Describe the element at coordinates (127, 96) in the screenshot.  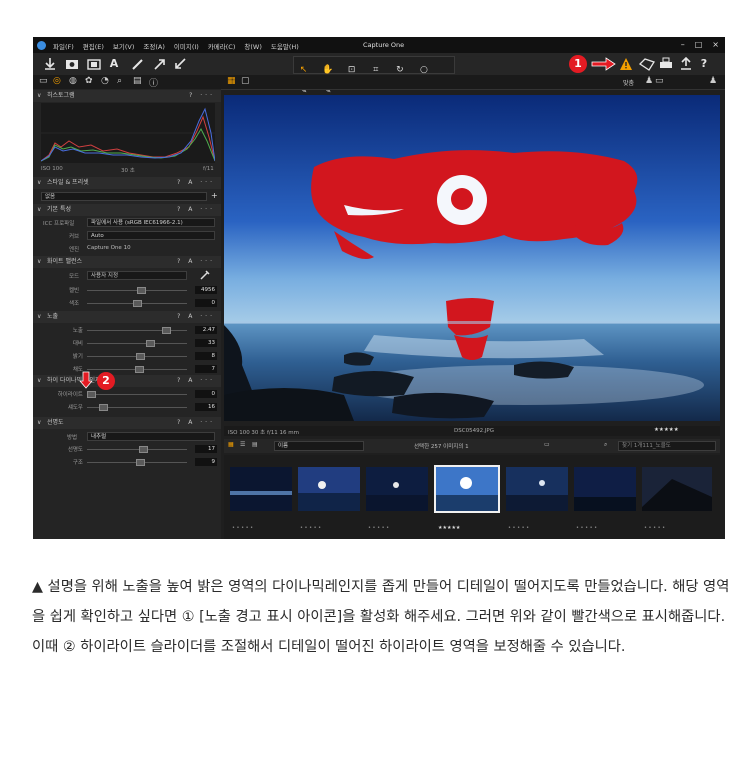
I see `histogram-header: ∨ 히스토그램 ? ···` at that location.